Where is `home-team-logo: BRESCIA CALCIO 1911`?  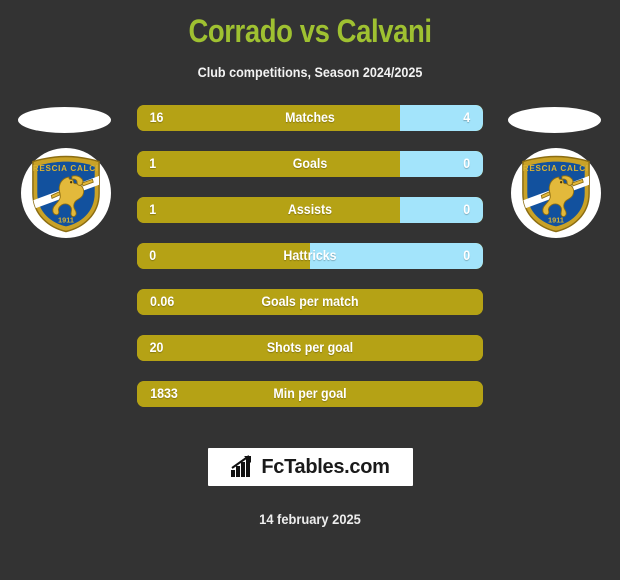
home-team-logo: BRESCIA CALCIO 1911 is located at coordinates (65, 175).